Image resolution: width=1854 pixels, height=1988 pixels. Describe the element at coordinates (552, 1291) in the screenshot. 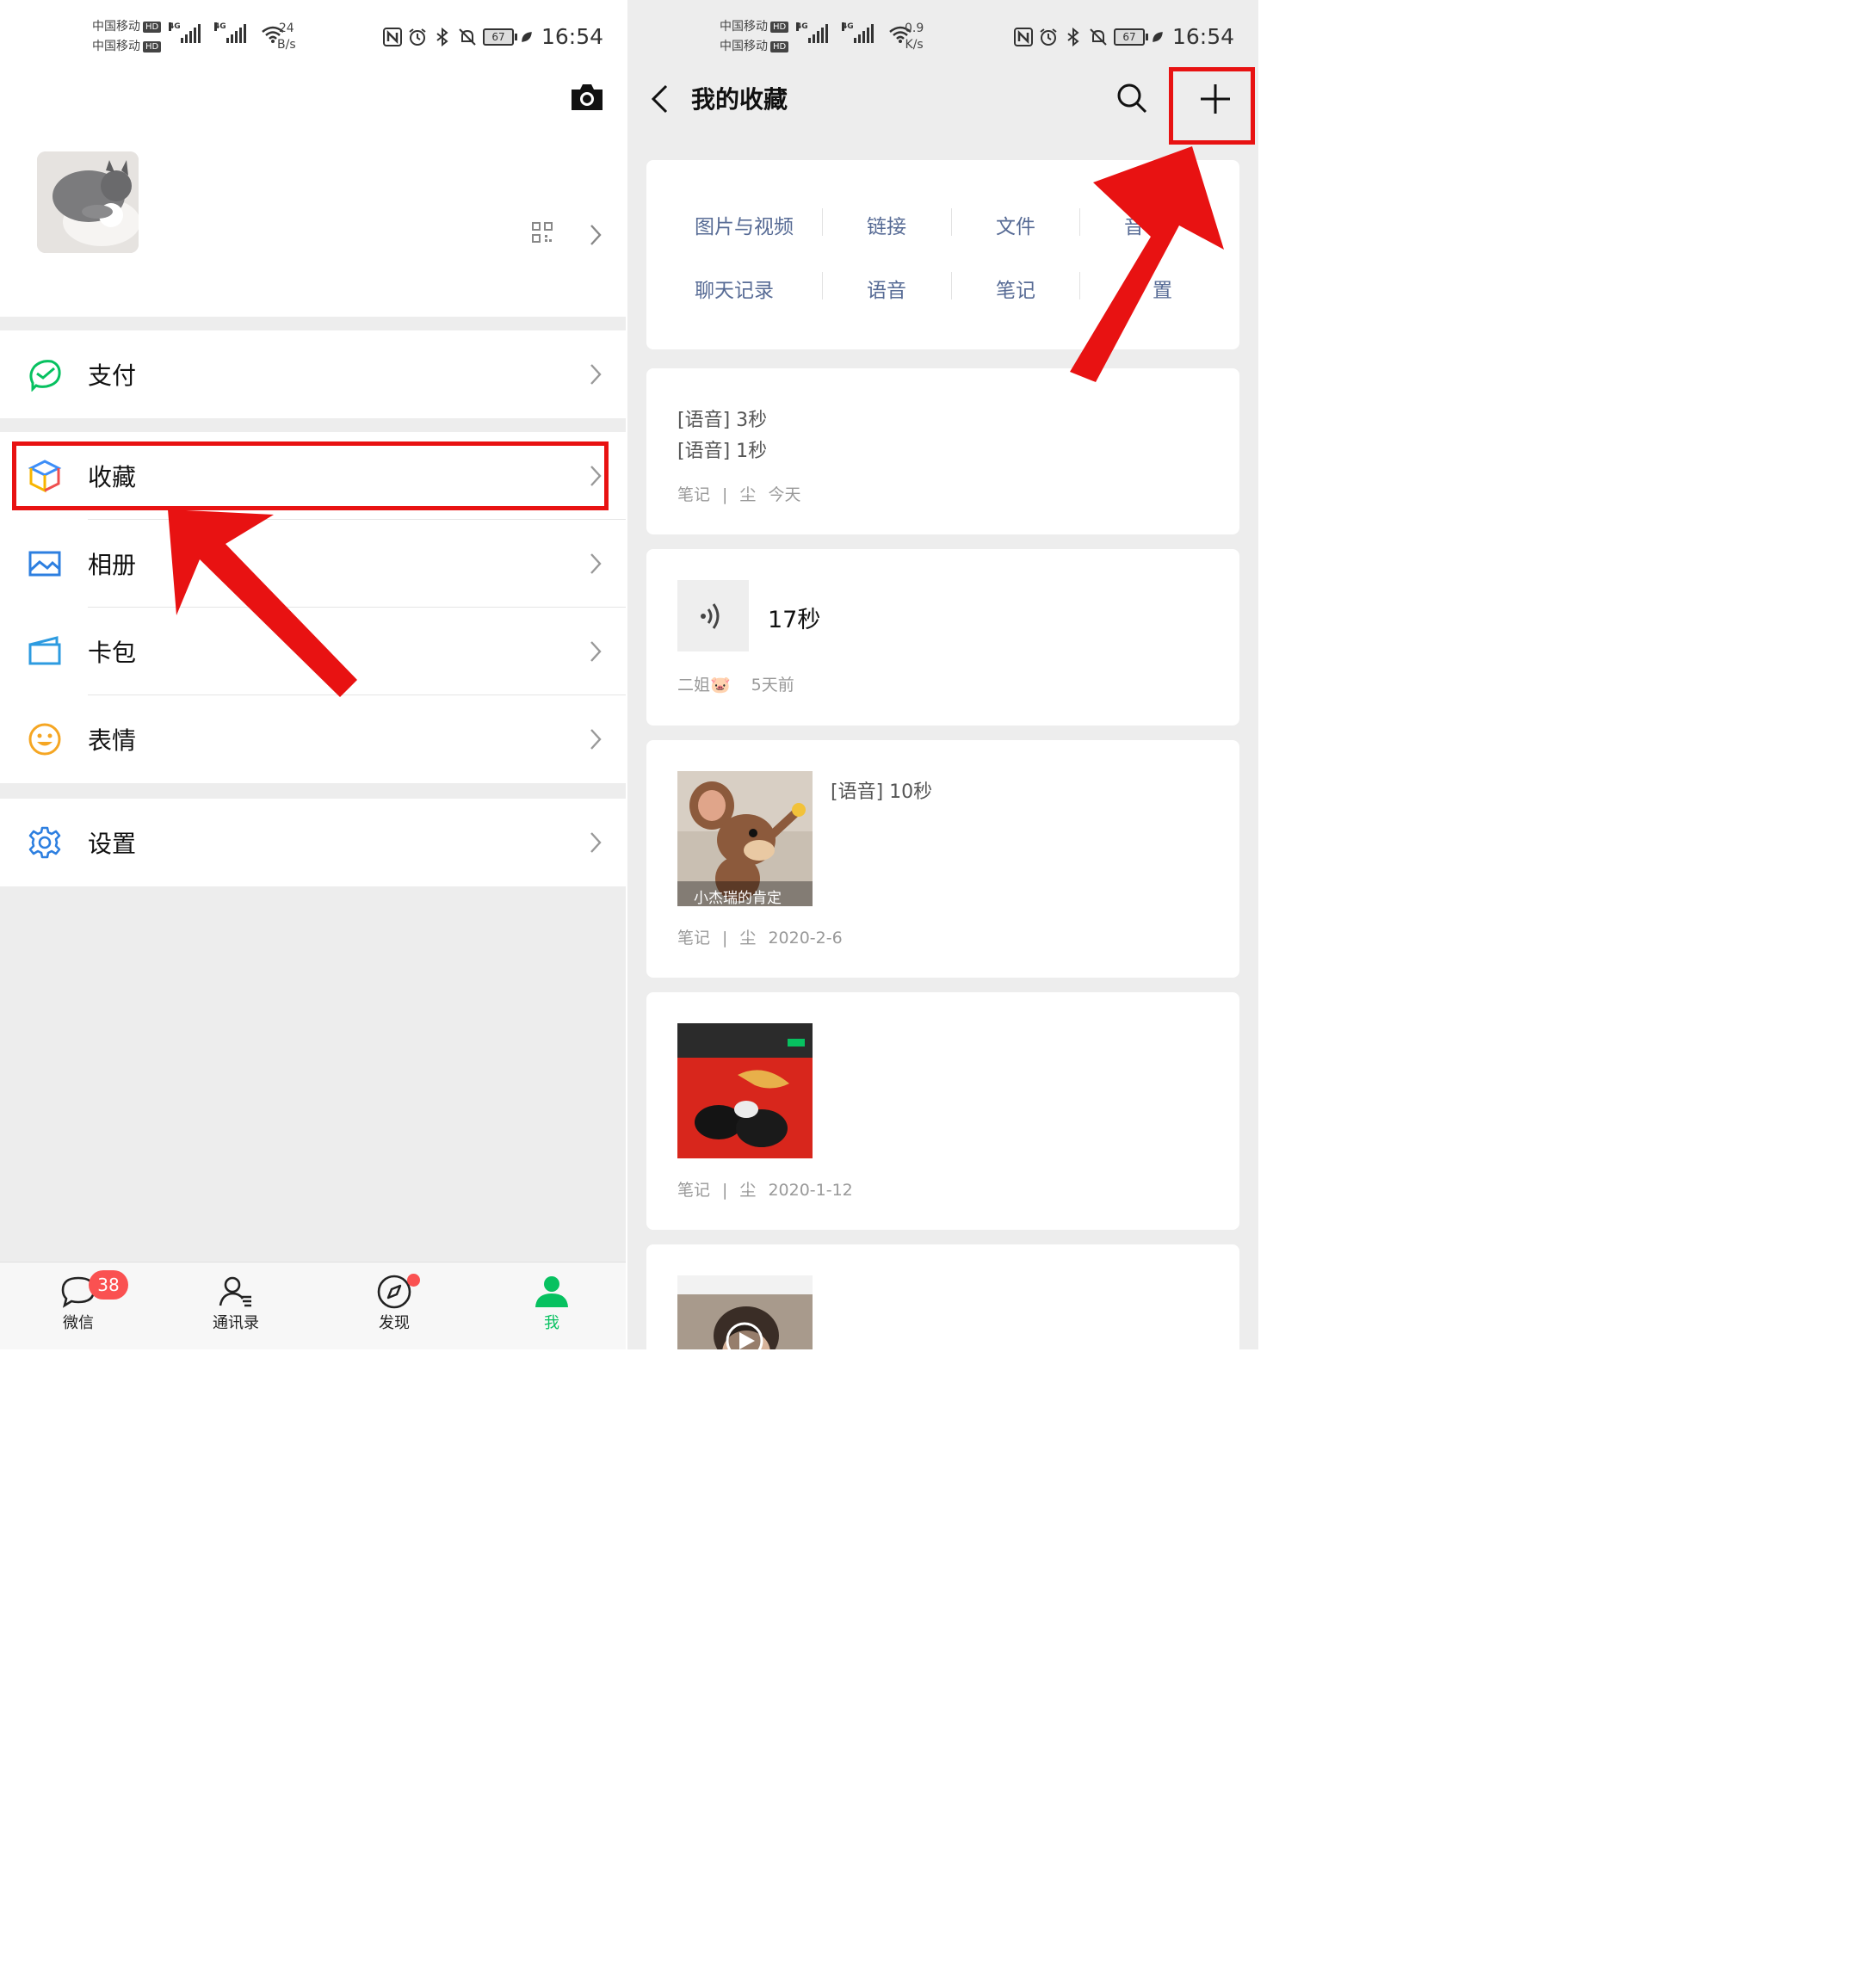

I see `person-icon` at that location.